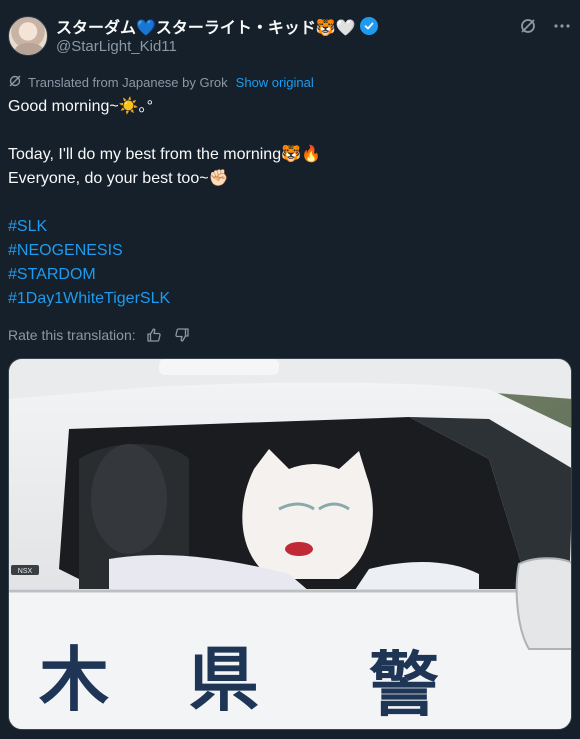 This screenshot has height=739, width=580. What do you see at coordinates (118, 178) in the screenshot?
I see `tweet-line: Everyone, do your best too~✊🏻` at bounding box center [118, 178].